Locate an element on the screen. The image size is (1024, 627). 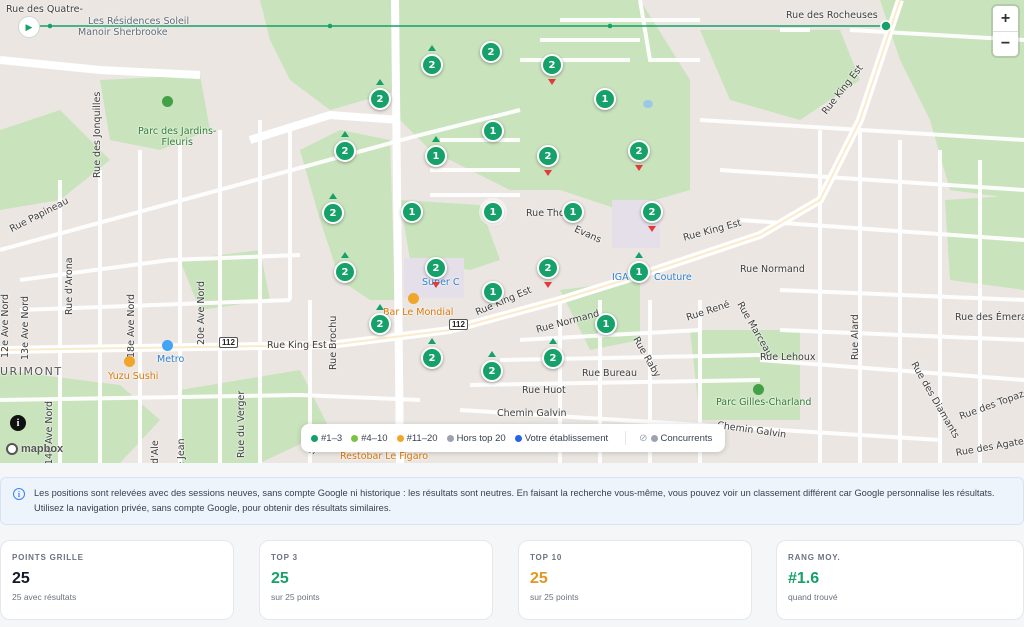
street-label: Rue d'Ale is located at coordinates (155, 451).